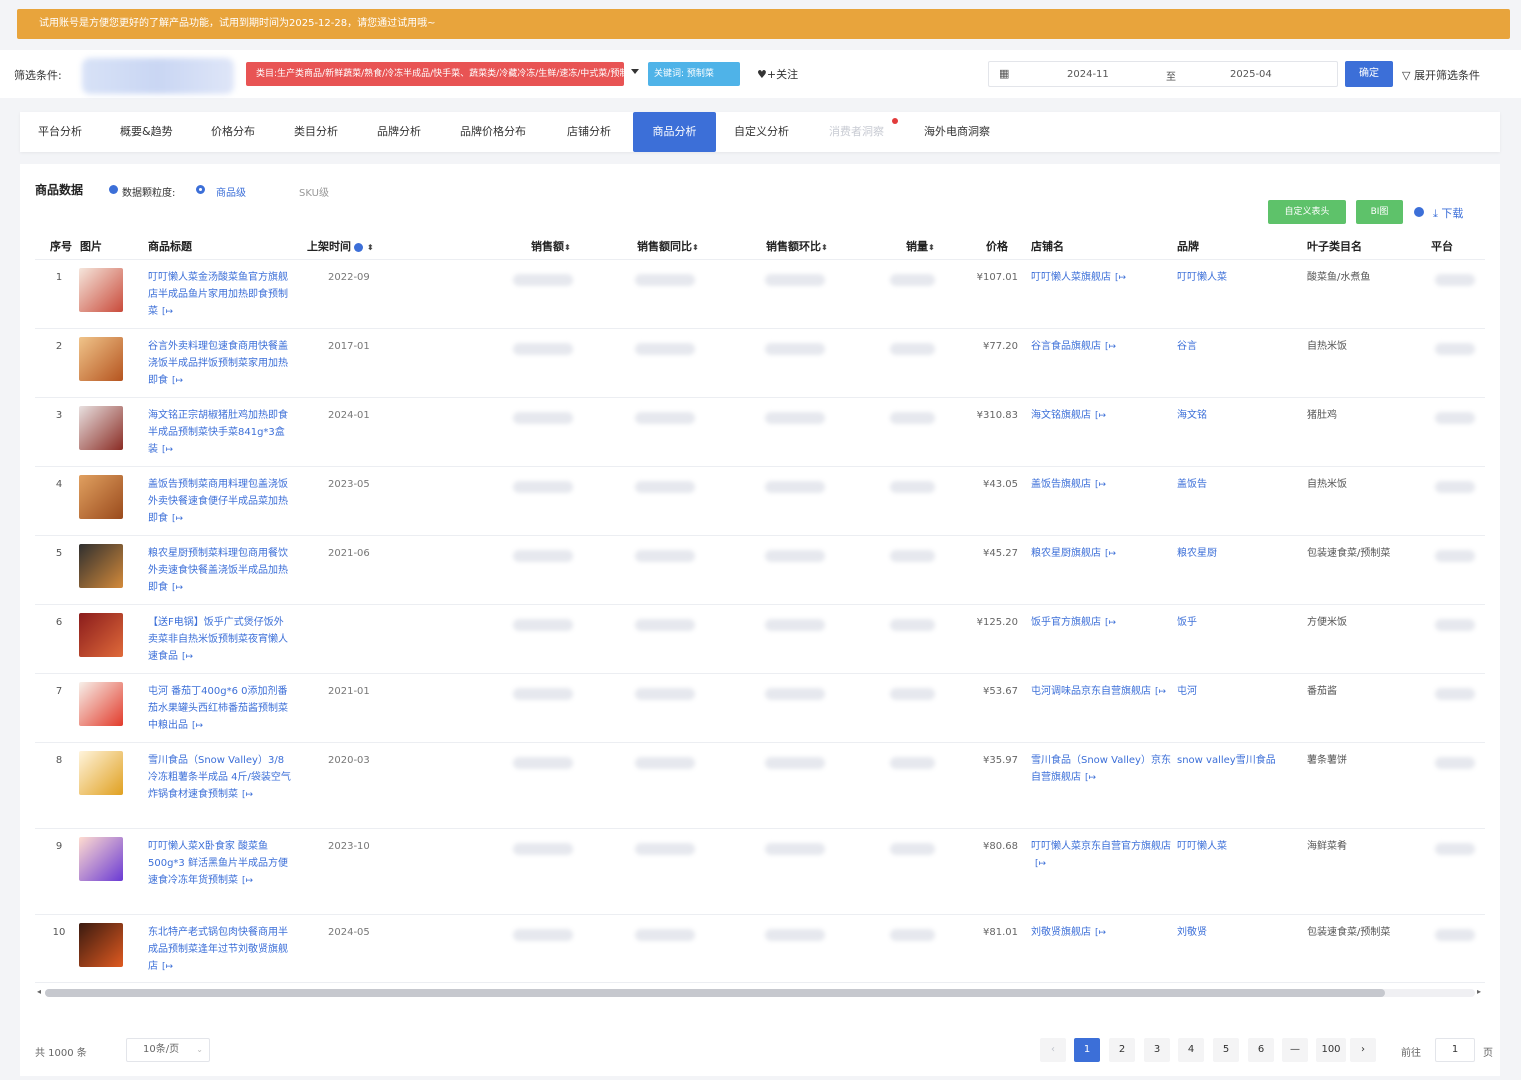  Describe the element at coordinates (1101, 278) in the screenshot. I see `shop-link: 叮叮懒人菜旗舰店 [↦` at that location.